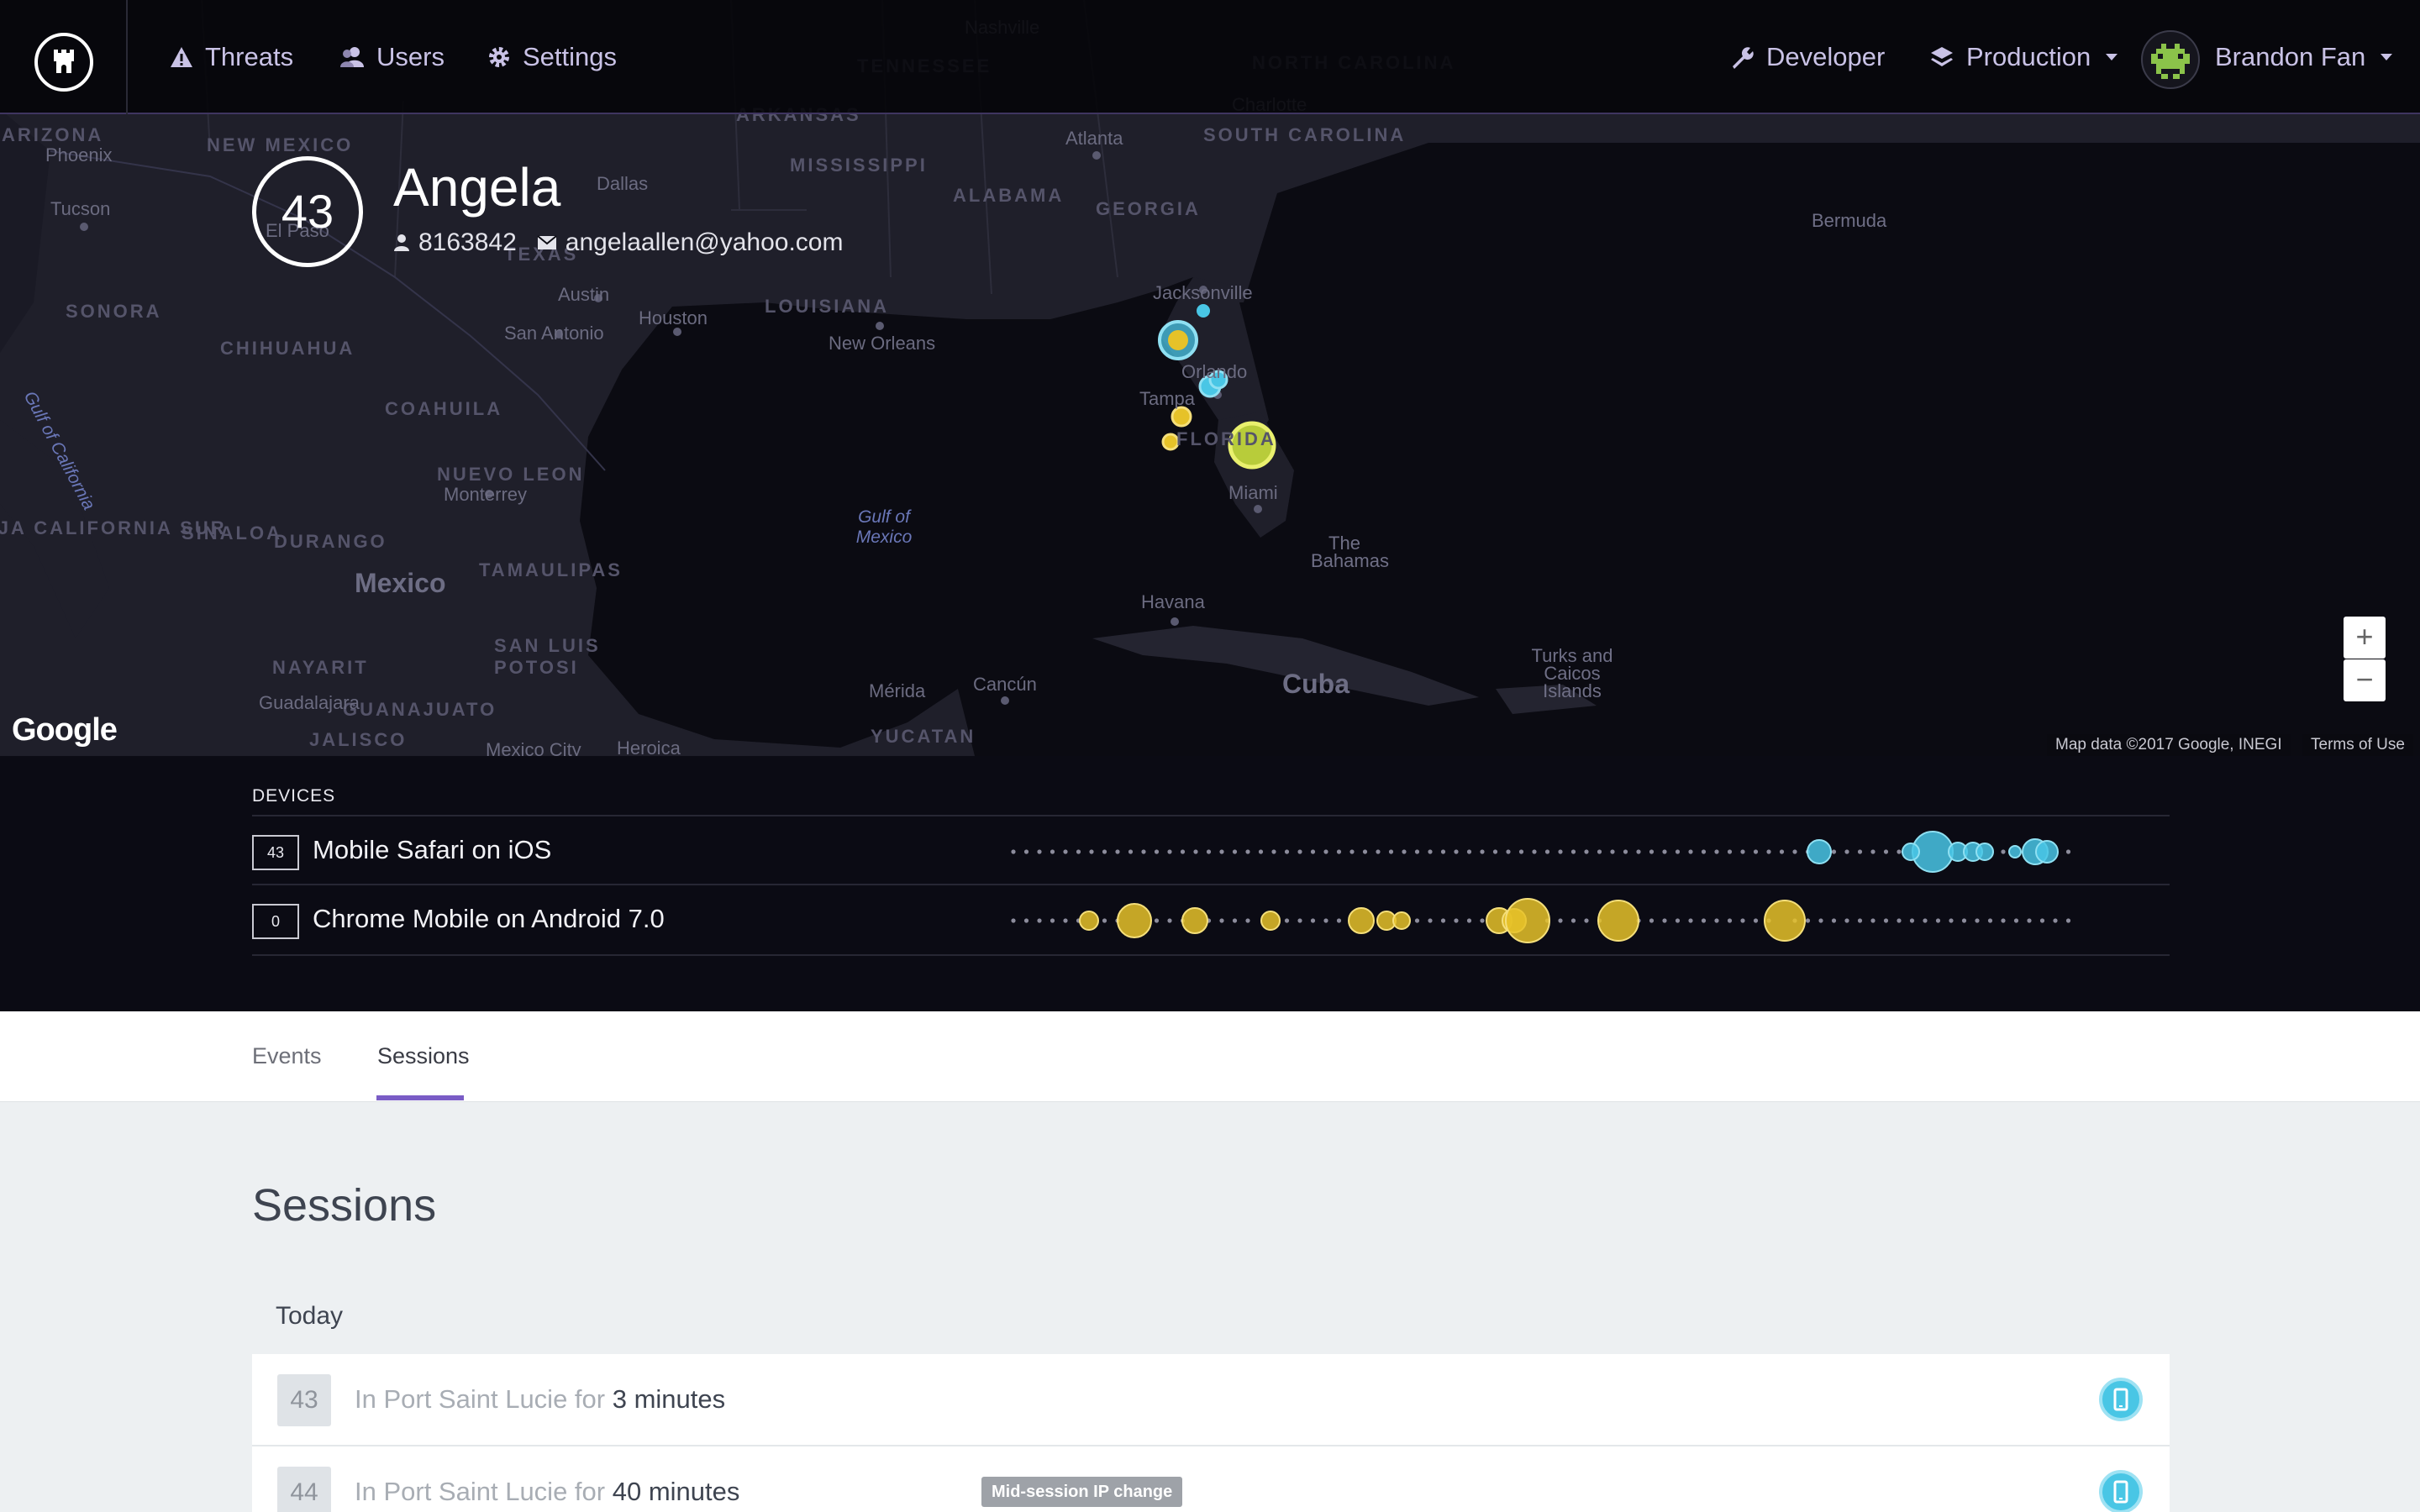 The height and width of the screenshot is (1512, 2420). What do you see at coordinates (287, 348) in the screenshot?
I see `state-label: CHIHUAHUA` at bounding box center [287, 348].